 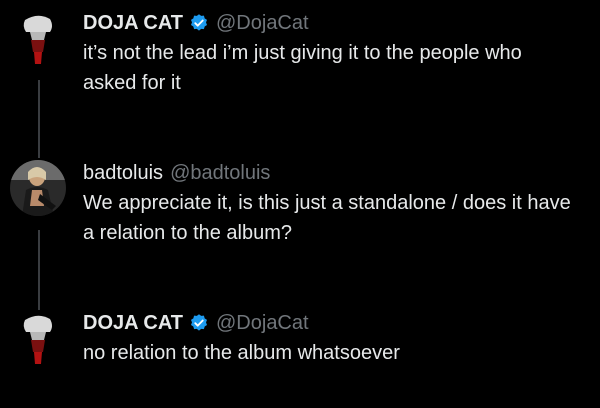 I want to click on user-handle: @badtoluis, so click(x=220, y=173).